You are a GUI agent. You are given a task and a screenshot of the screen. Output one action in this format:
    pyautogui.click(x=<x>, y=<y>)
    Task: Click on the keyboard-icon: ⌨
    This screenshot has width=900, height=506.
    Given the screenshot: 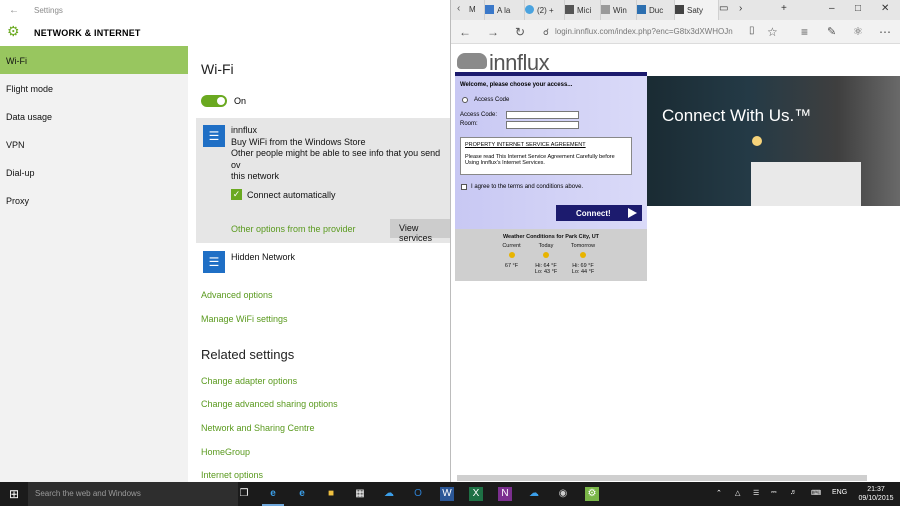 What is the action you would take?
    pyautogui.click(x=816, y=493)
    